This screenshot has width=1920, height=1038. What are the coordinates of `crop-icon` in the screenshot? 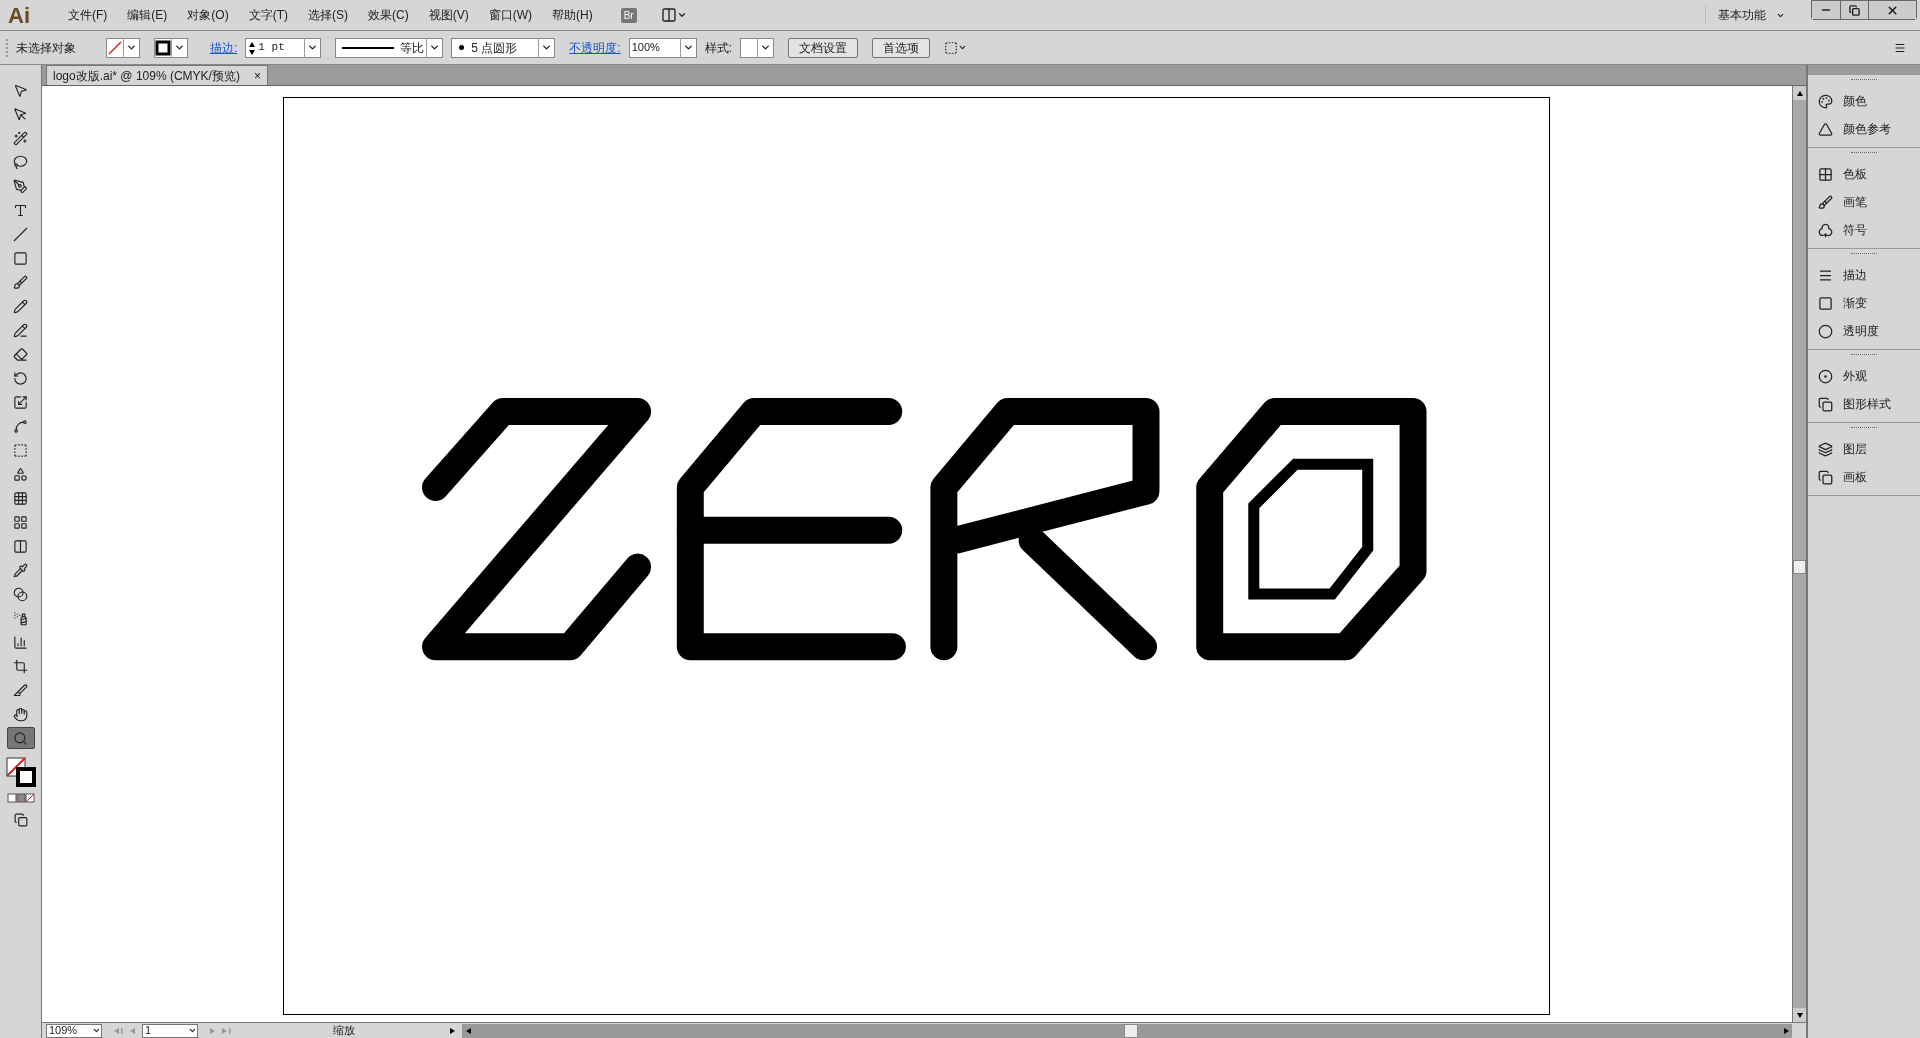 It's located at (20, 666).